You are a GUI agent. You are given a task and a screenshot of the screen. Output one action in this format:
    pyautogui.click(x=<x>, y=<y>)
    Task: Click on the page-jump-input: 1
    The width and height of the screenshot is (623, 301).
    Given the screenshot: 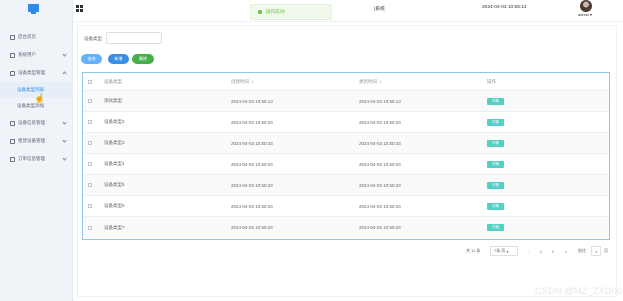 What is the action you would take?
    pyautogui.click(x=596, y=251)
    